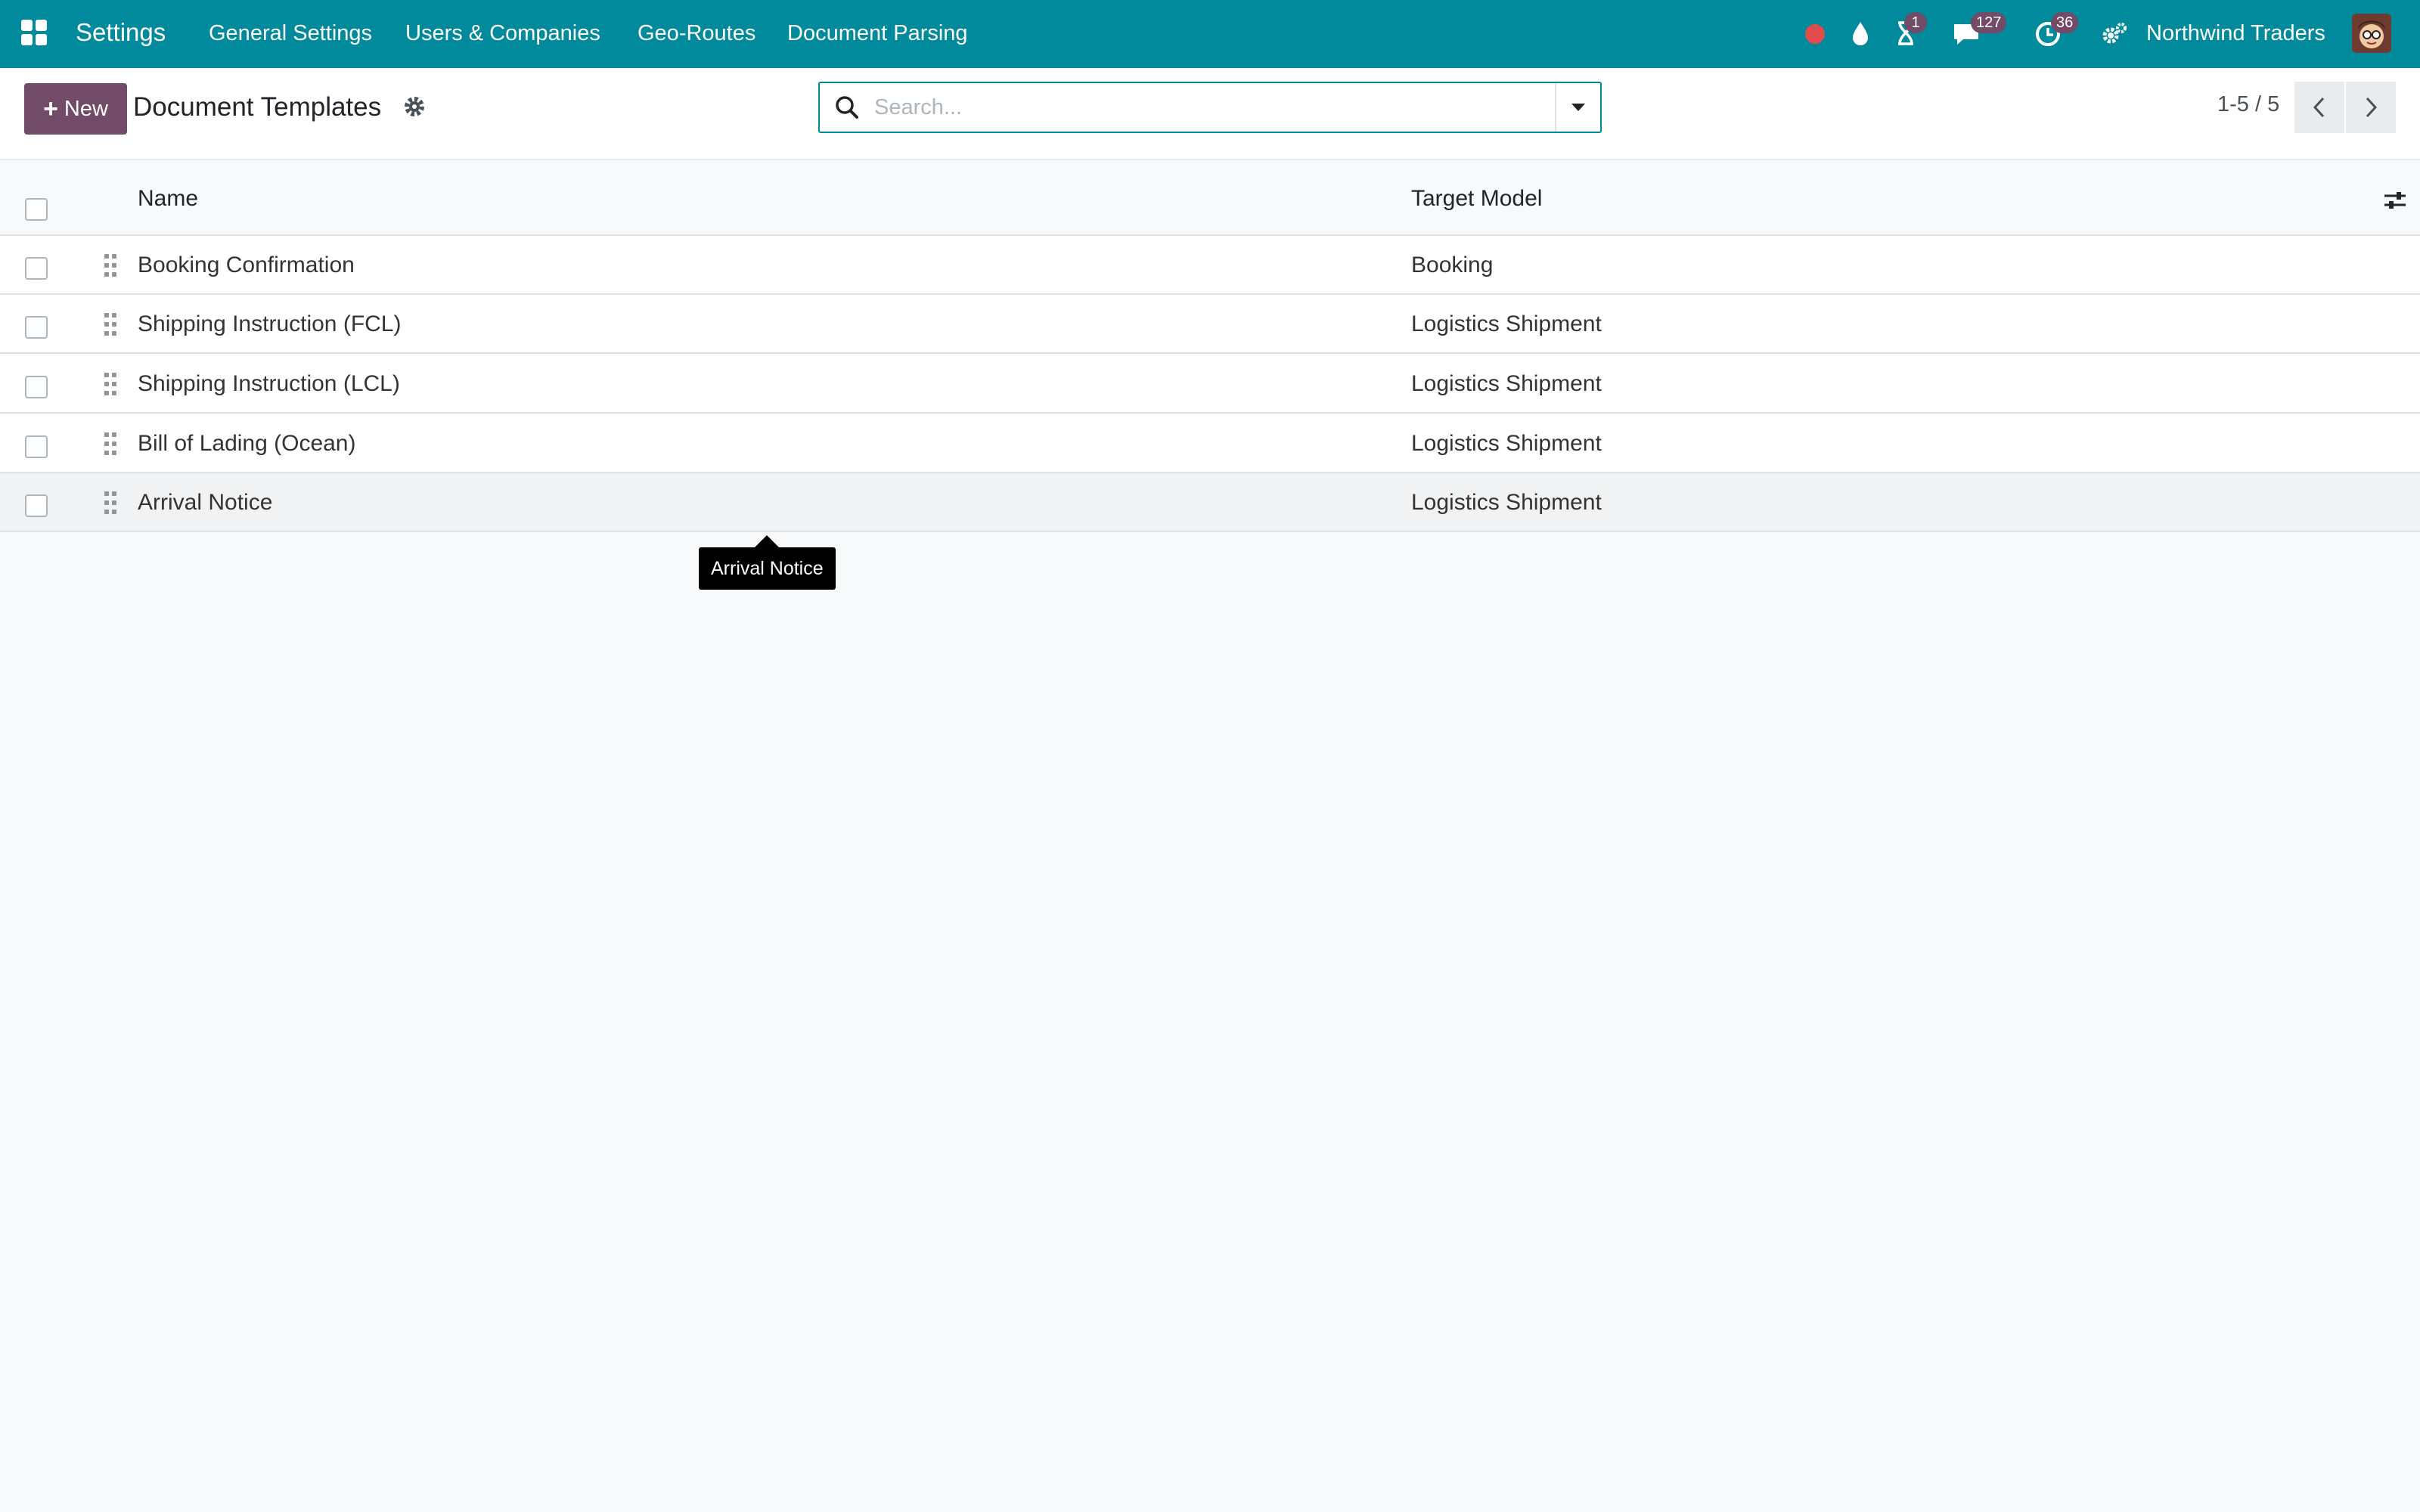 This screenshot has width=2420, height=1512. What do you see at coordinates (168, 199) in the screenshot?
I see `column-header-name: Name` at bounding box center [168, 199].